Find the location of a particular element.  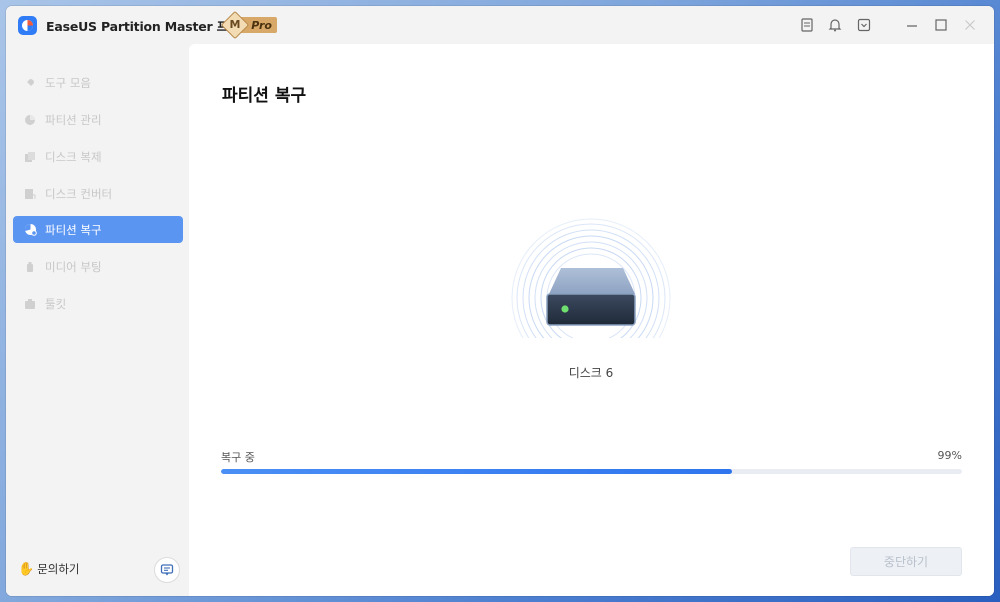

chat-button is located at coordinates (167, 570).